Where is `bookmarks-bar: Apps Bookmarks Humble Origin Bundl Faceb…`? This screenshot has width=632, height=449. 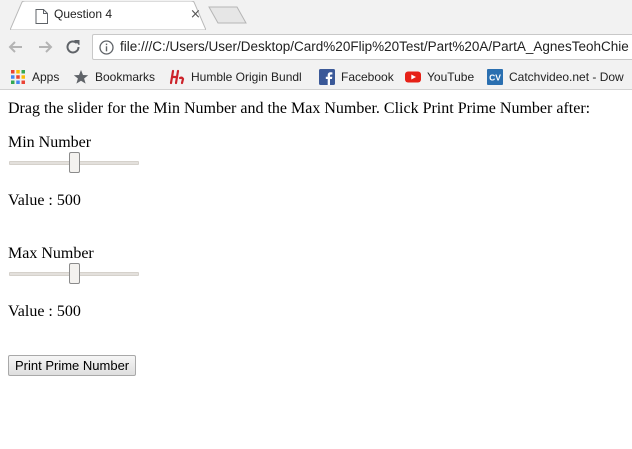 bookmarks-bar: Apps Bookmarks Humble Origin Bundl Faceb… is located at coordinates (316, 77).